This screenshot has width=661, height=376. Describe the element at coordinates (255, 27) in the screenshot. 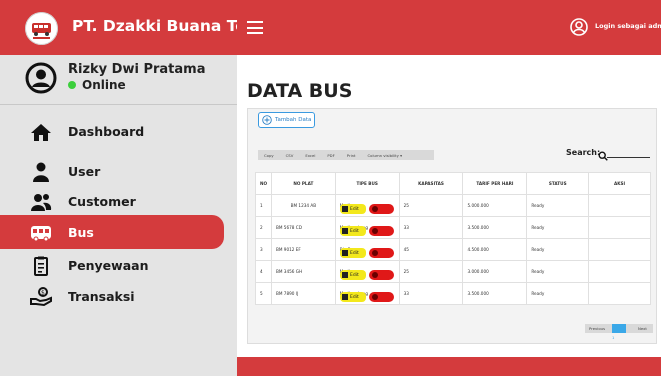

I see `hamburger-menu-icon` at that location.